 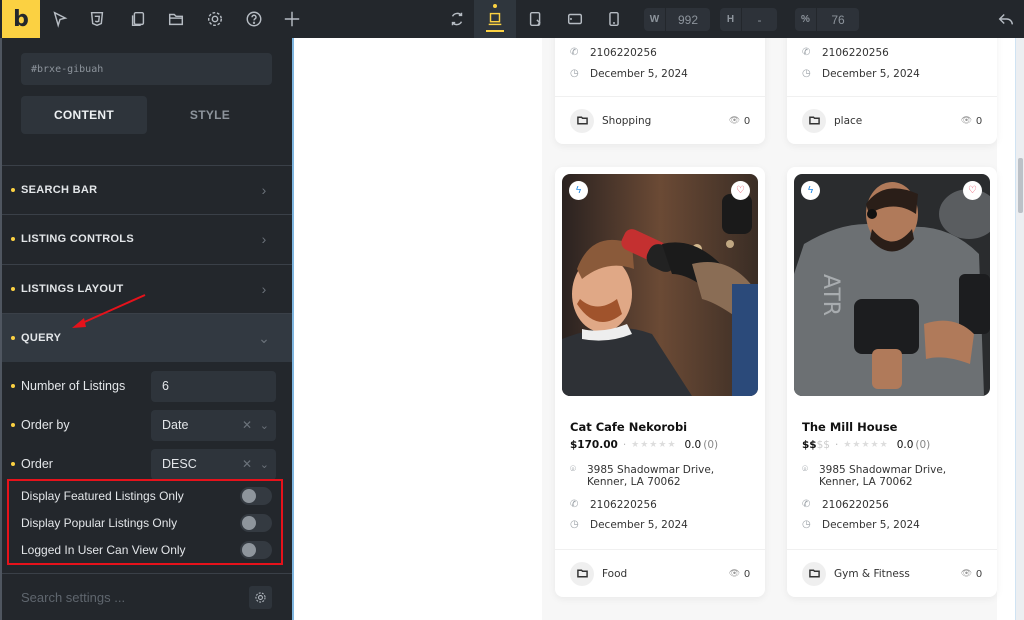 What do you see at coordinates (665, 574) in the screenshot?
I see `category-label: Food` at bounding box center [665, 574].